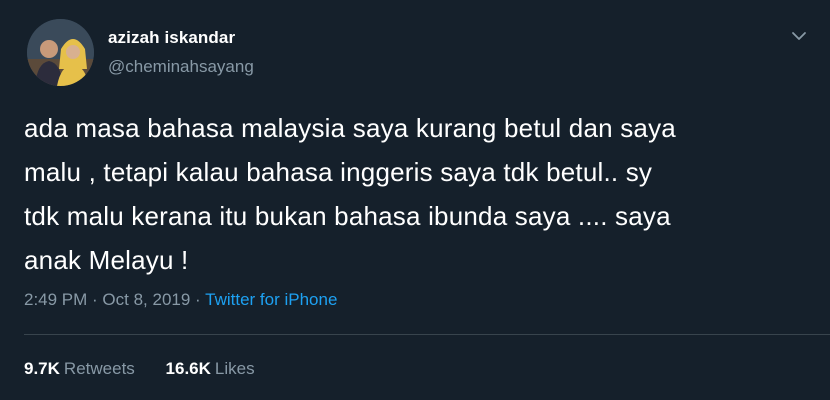 Image resolution: width=830 pixels, height=400 pixels. I want to click on divider, so click(427, 334).